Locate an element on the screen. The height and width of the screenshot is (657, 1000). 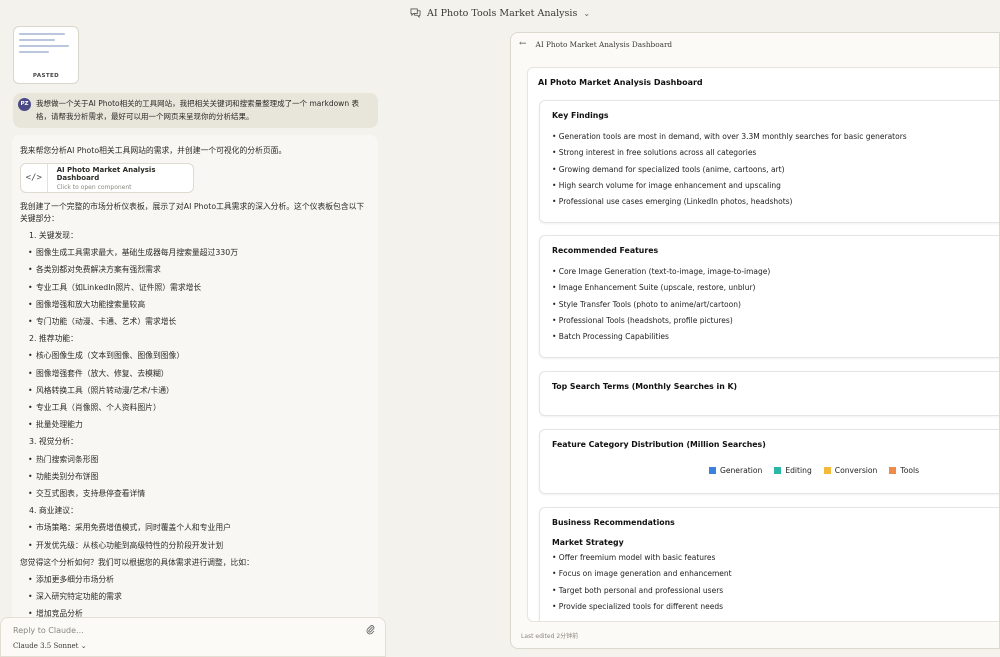
list-item: 市场策略：采用免费增值模式，同时覆盖个人和专业用户 is located at coordinates (195, 527).